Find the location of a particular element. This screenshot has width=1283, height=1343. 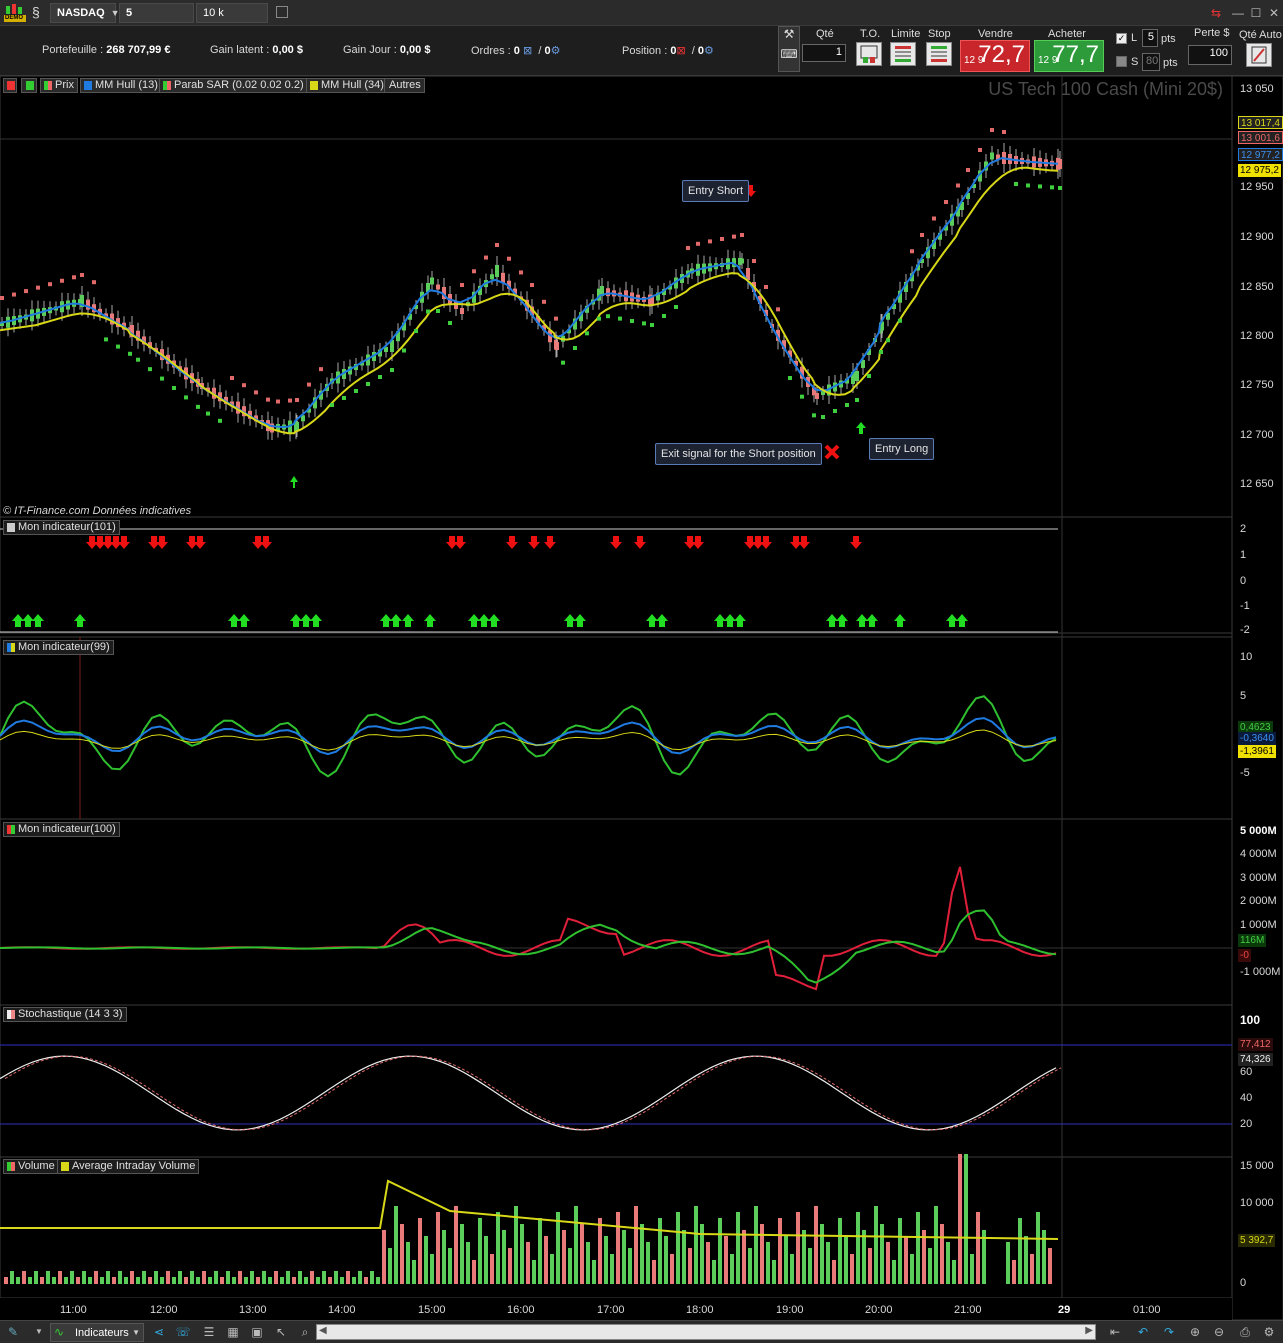

legend-toggle-a is located at coordinates (10, 85).